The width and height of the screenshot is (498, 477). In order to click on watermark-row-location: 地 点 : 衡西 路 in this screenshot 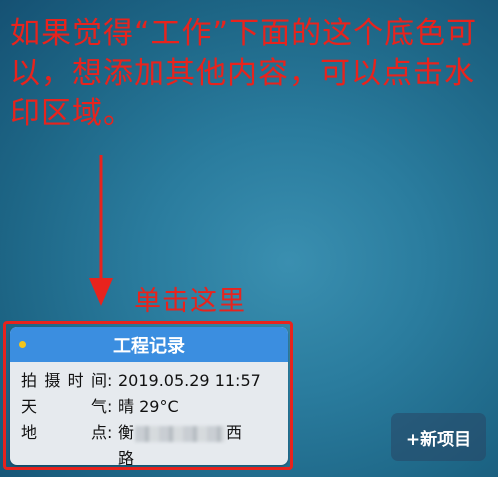, I will do `click(150, 442)`.